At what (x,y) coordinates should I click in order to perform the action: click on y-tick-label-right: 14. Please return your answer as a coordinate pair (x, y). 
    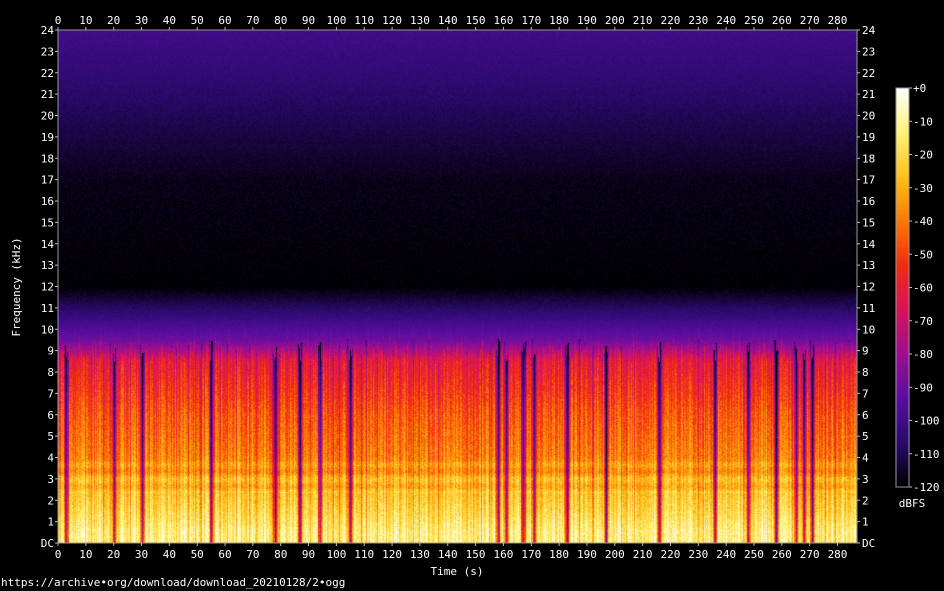
    Looking at the image, I should click on (869, 244).